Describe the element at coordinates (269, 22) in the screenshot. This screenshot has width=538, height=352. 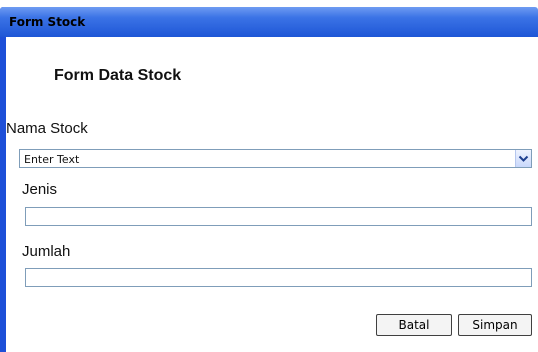
I see `window-titlebar: Form Stock` at that location.